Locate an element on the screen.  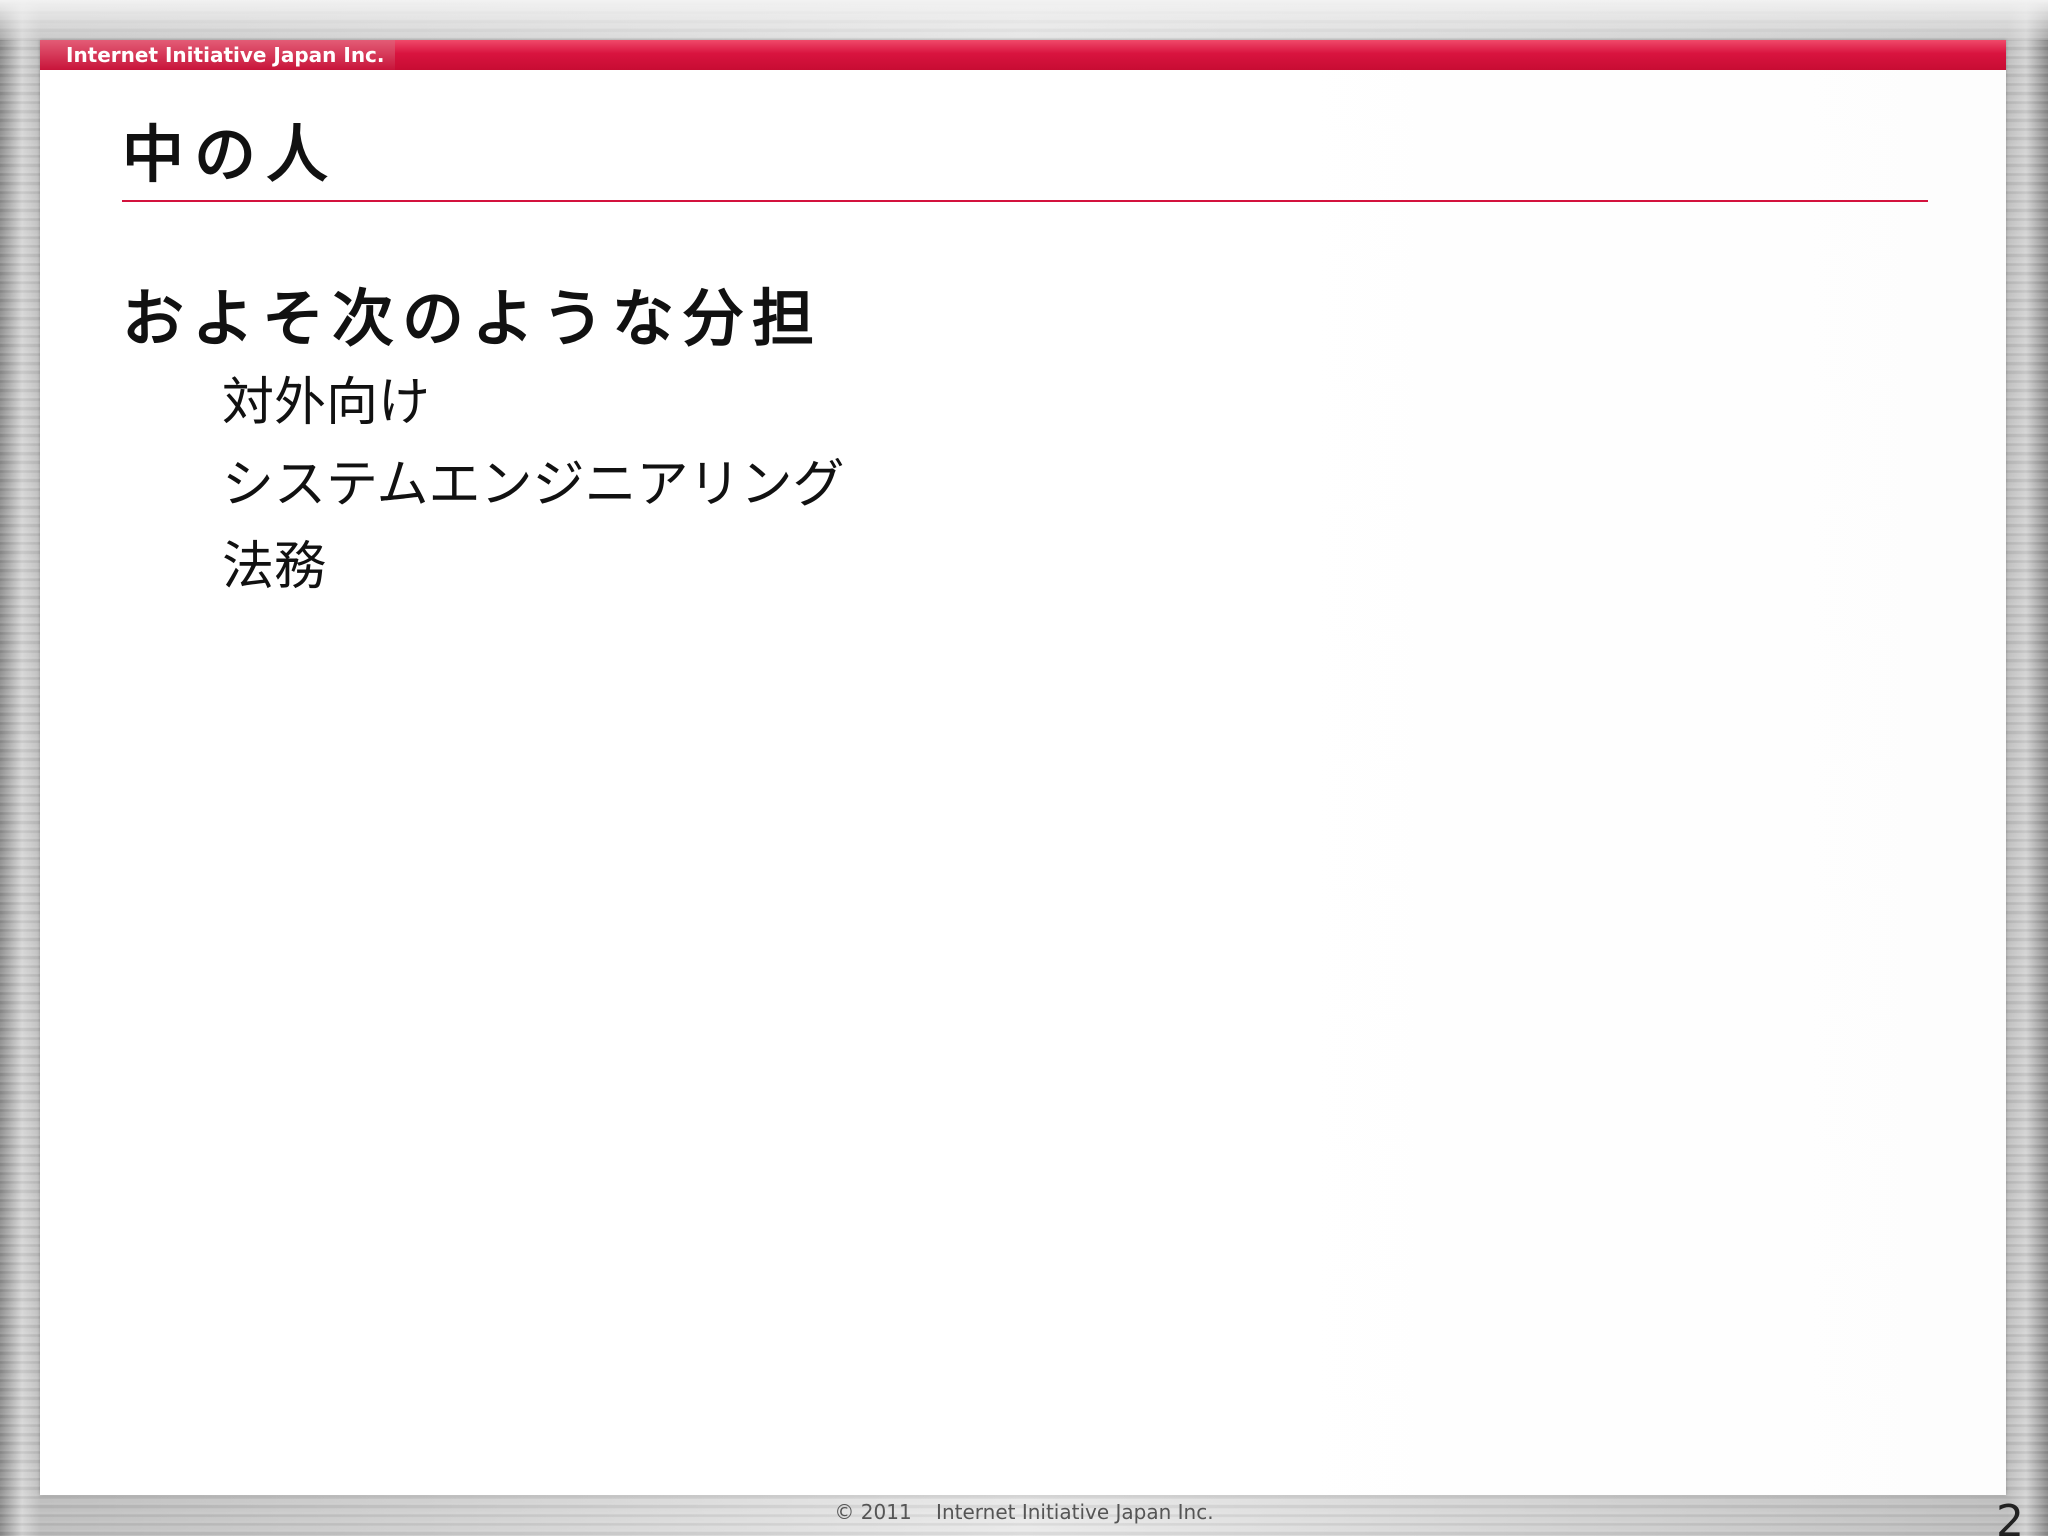
header-company-name: Internet Initiative Japan Inc. is located at coordinates (217, 55).